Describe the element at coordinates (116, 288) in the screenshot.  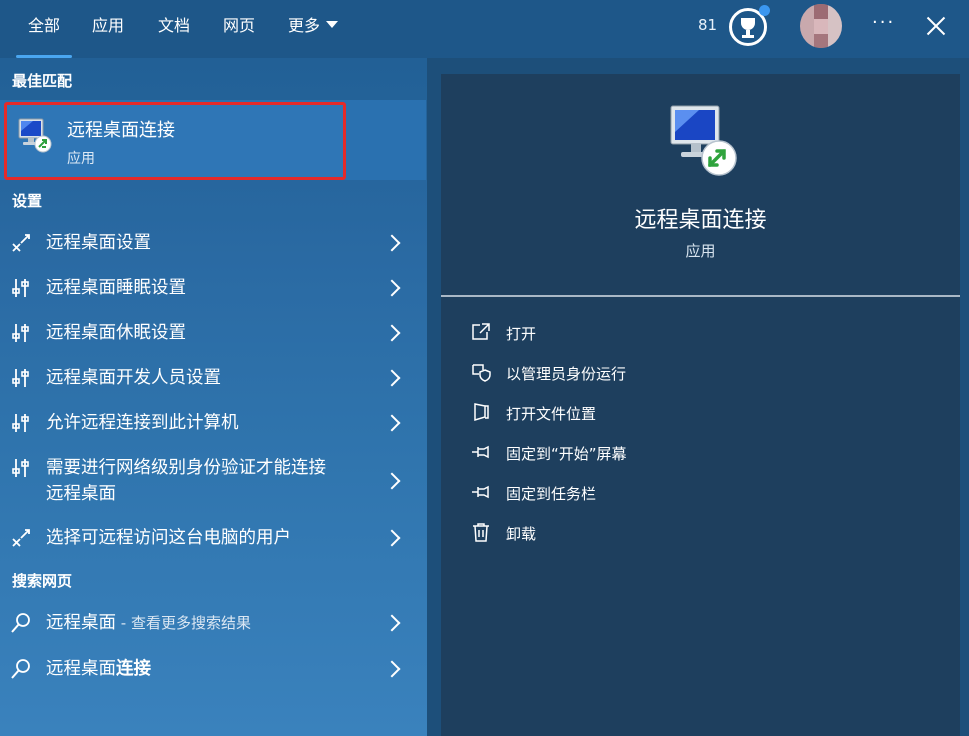
I see `setting-item-label: 远程桌面睡眠设置` at that location.